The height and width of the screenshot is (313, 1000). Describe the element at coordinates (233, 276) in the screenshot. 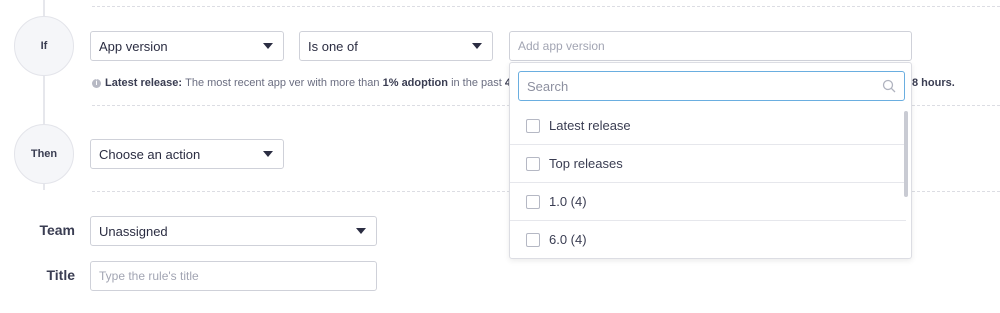

I see `rule-title-input` at that location.